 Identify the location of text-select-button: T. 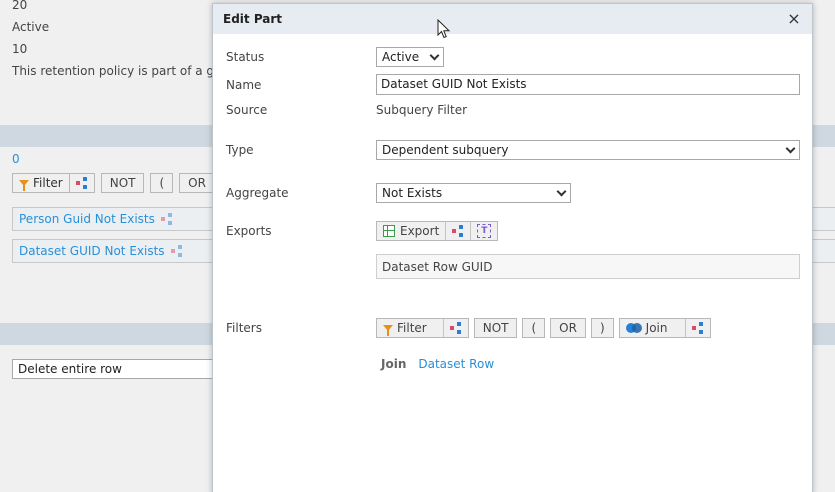
(483, 231).